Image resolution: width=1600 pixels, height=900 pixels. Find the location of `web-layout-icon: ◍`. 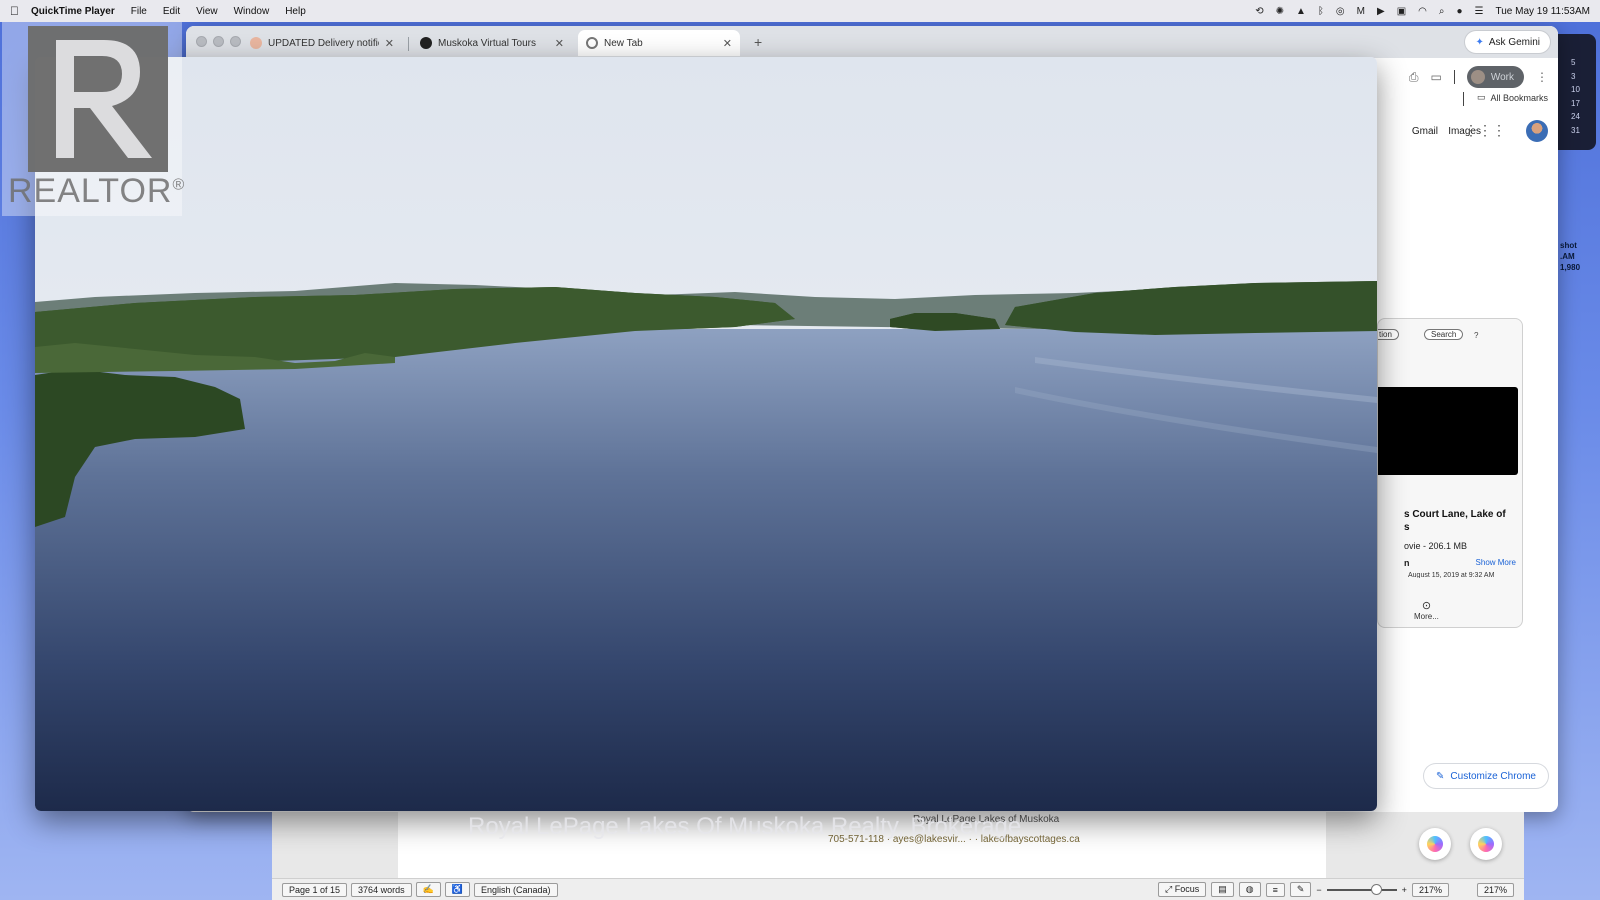

web-layout-icon: ◍ is located at coordinates (1249, 889).